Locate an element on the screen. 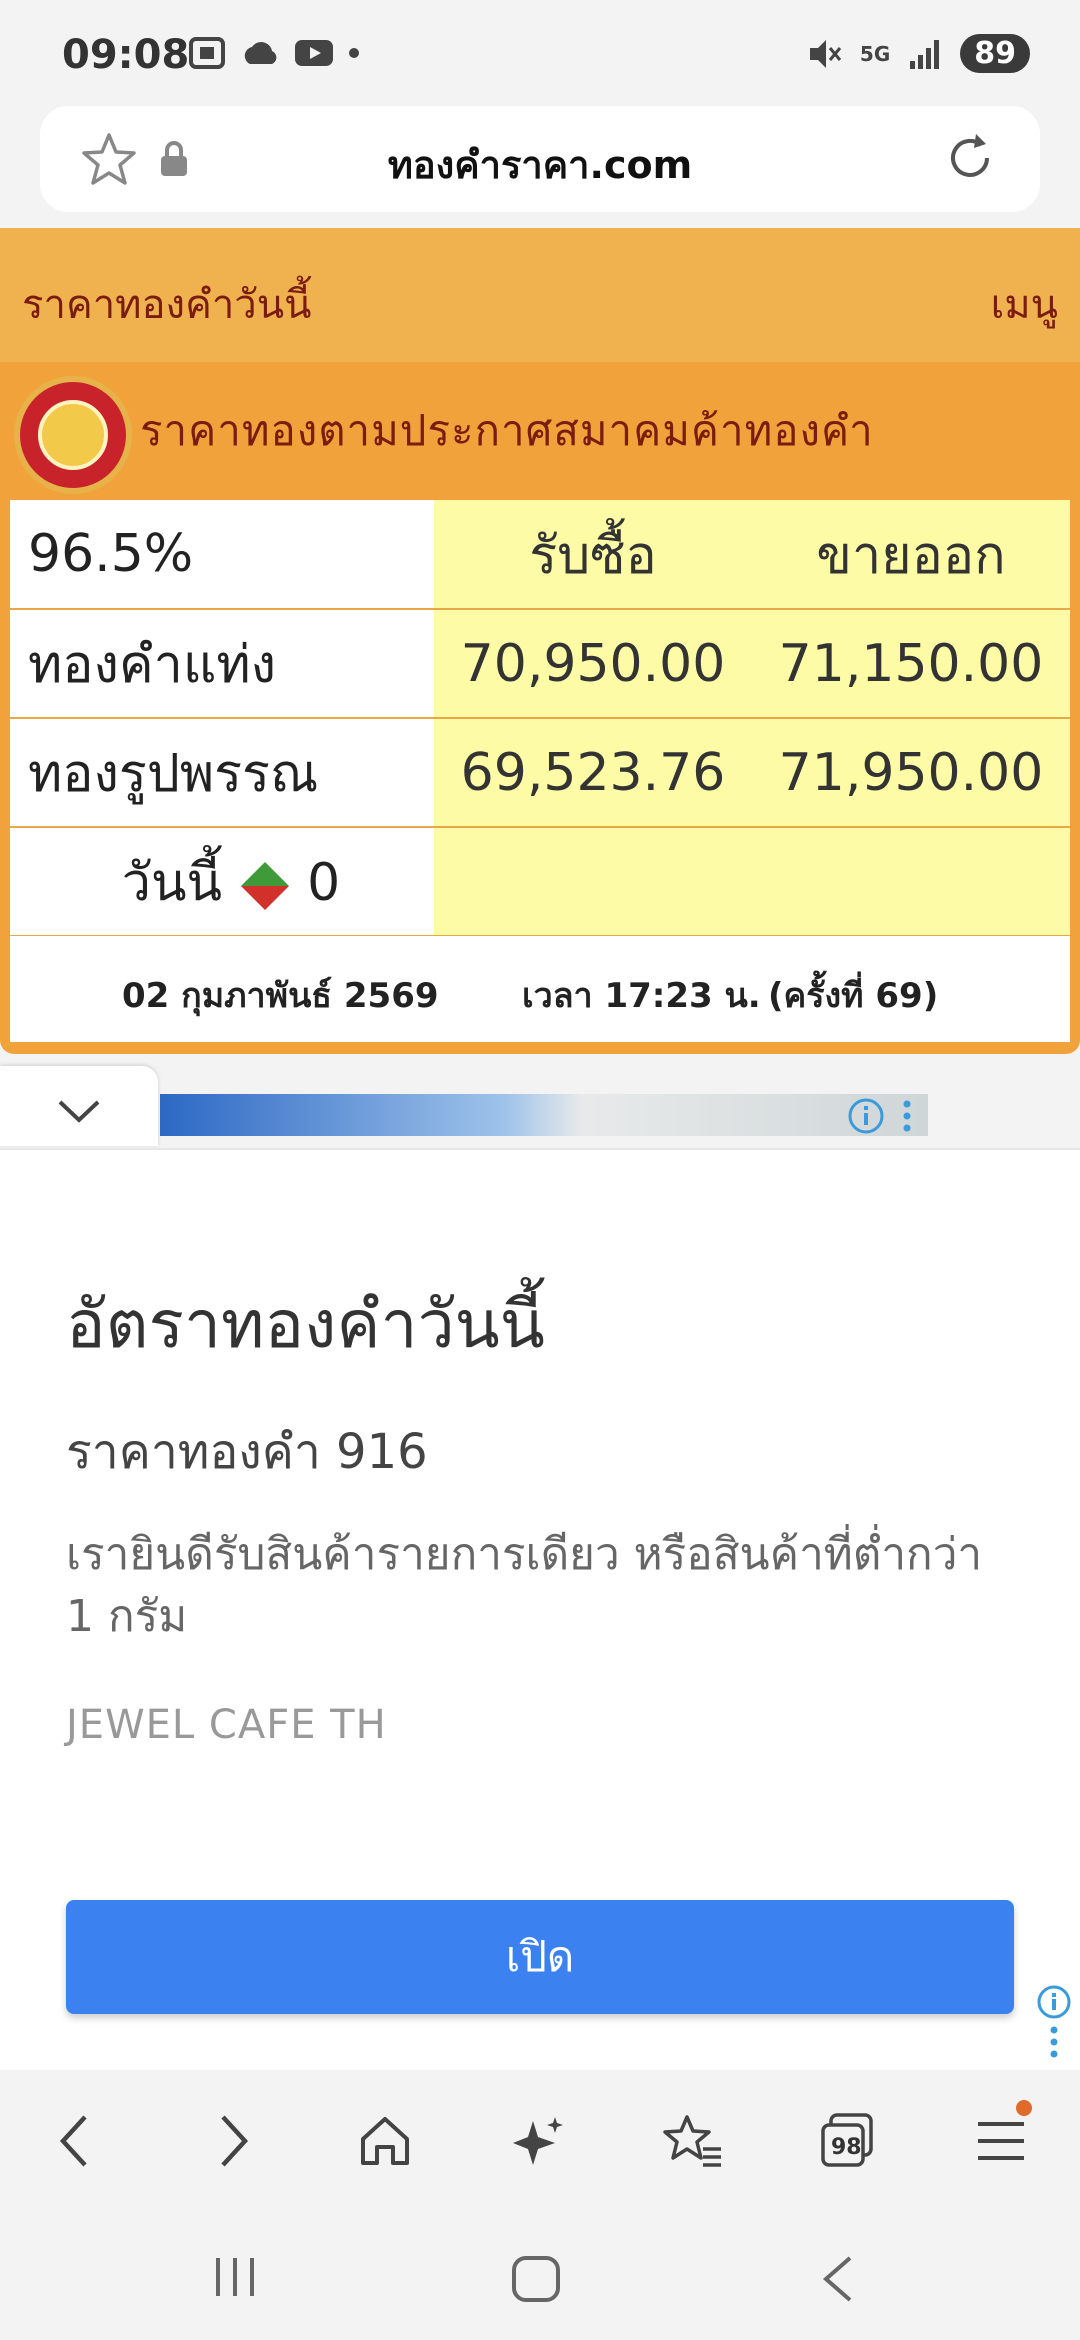 This screenshot has width=1080, height=2340. status-notifications is located at coordinates (274, 53).